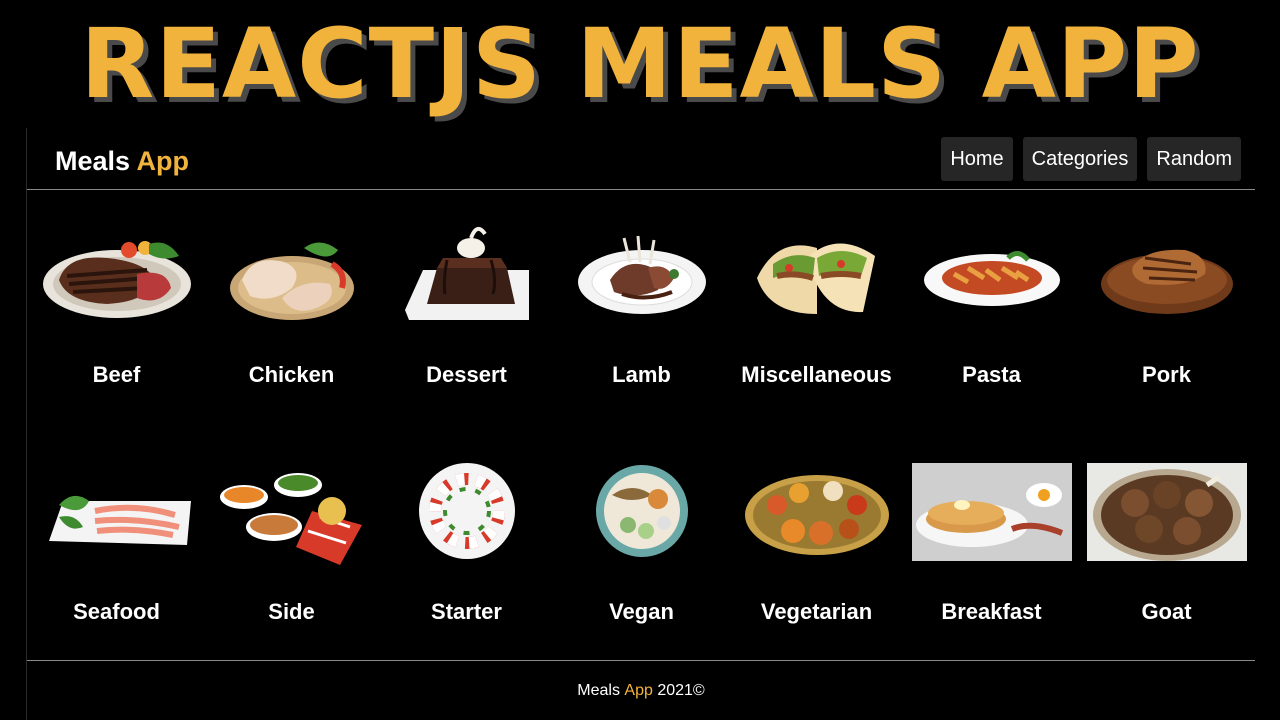  I want to click on category-card-lamb: Lamb, so click(641, 305).